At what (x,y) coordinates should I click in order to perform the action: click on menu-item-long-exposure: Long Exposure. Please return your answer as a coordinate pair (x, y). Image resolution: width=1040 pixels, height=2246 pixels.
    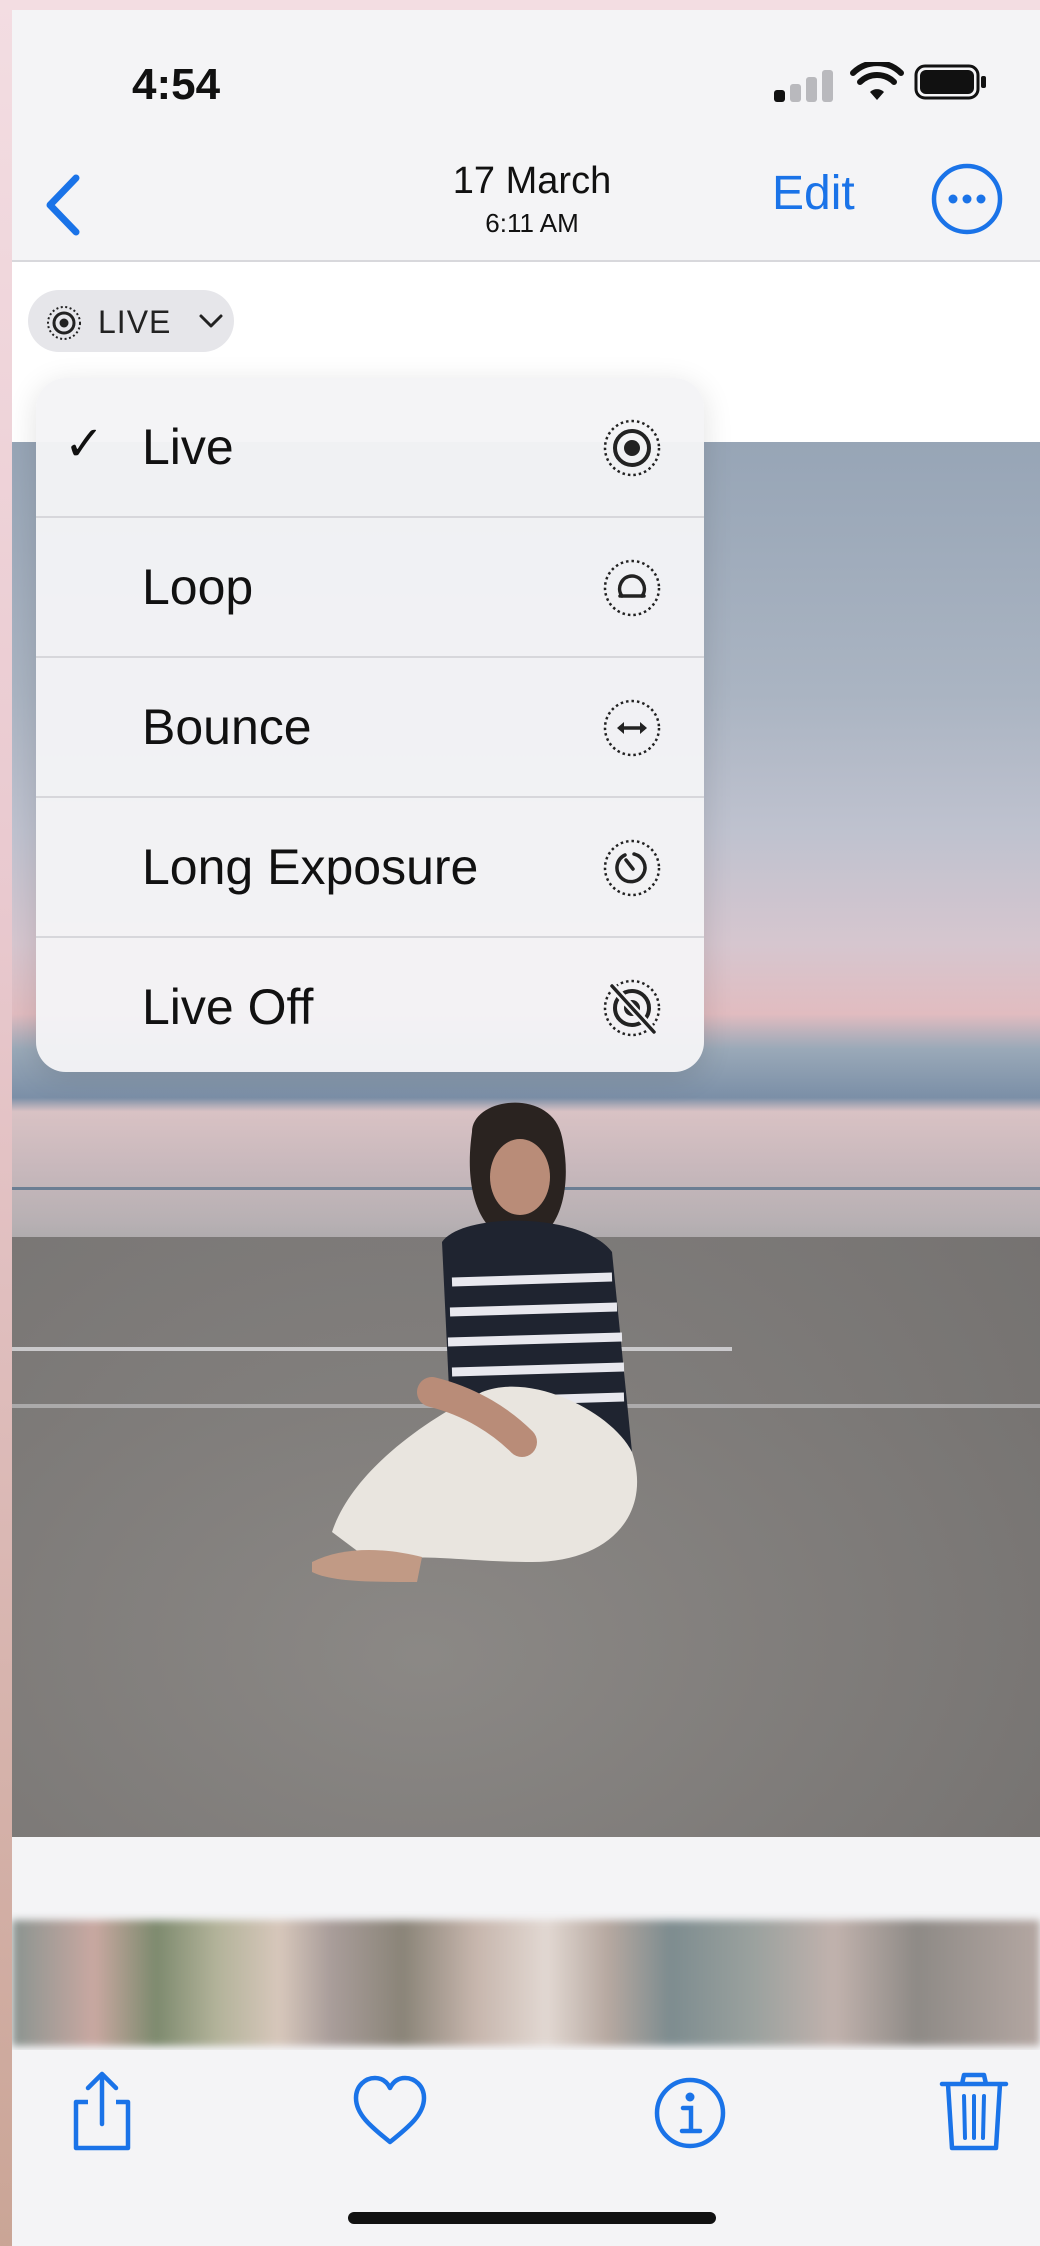
    Looking at the image, I should click on (370, 868).